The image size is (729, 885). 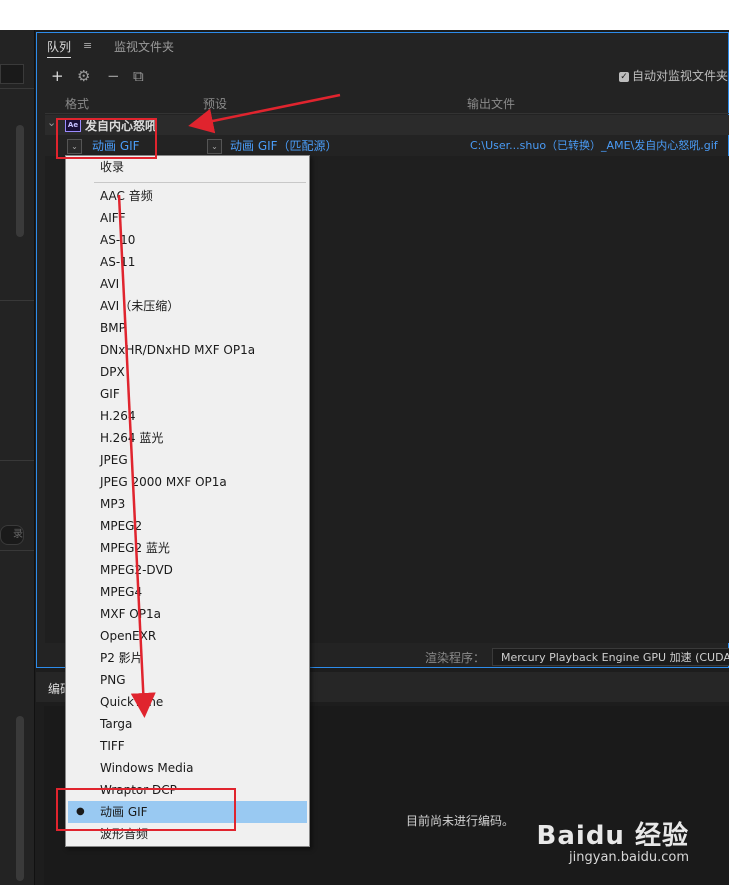 I want to click on baidu-watermark-url: jingyan.baidu.com, so click(x=629, y=857).